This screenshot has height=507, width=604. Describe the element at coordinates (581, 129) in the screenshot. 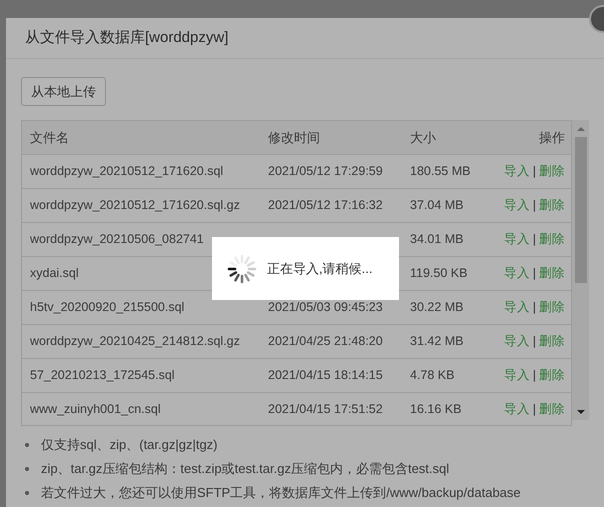

I see `scroll-up-icon` at that location.